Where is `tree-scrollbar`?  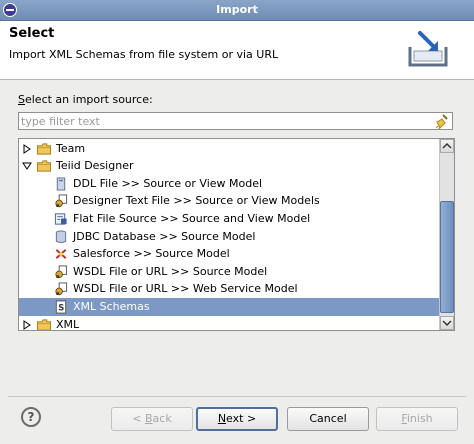 tree-scrollbar is located at coordinates (446, 234).